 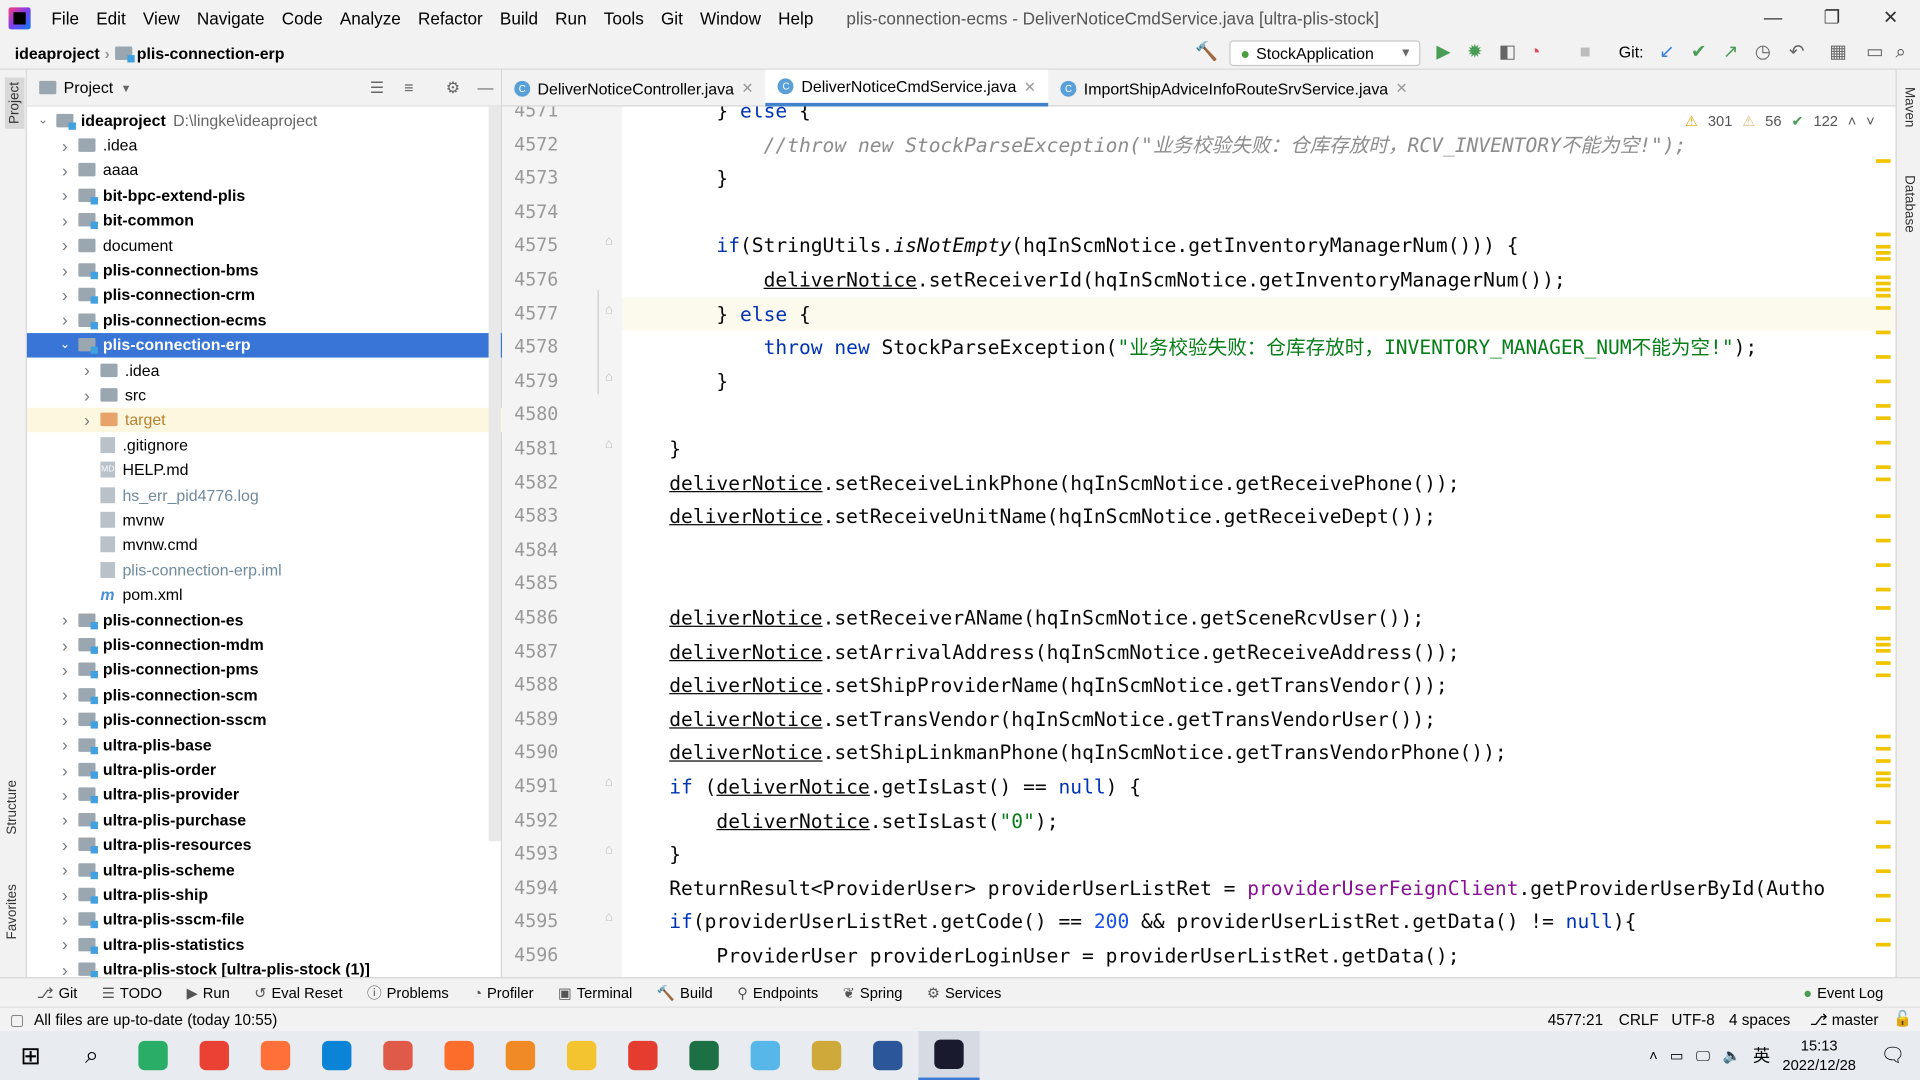 What do you see at coordinates (964, 992) in the screenshot?
I see `tool-services: ⚙ Services` at bounding box center [964, 992].